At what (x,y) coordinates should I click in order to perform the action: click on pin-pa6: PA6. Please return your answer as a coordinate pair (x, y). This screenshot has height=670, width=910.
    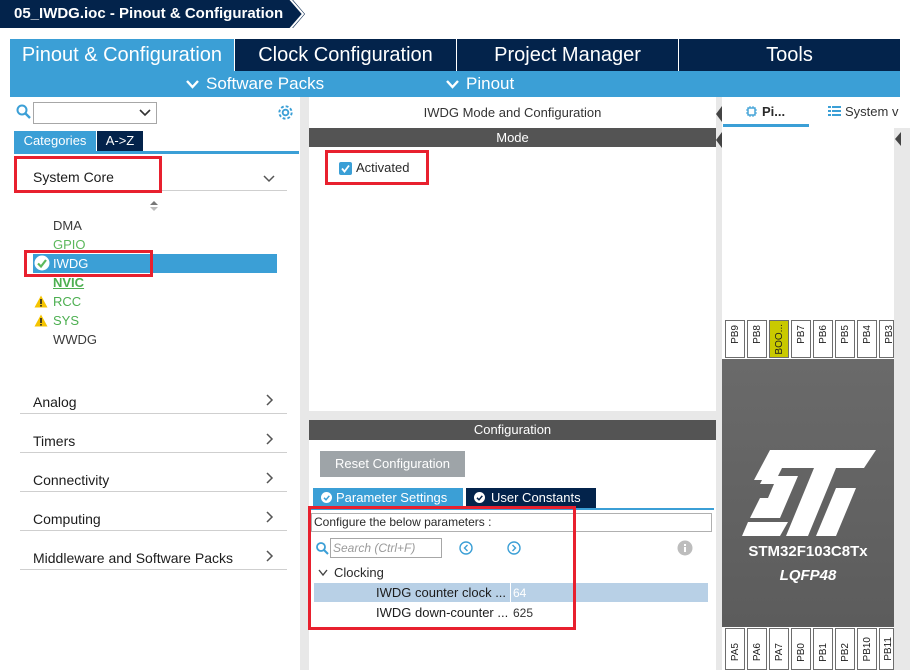
    Looking at the image, I should click on (757, 649).